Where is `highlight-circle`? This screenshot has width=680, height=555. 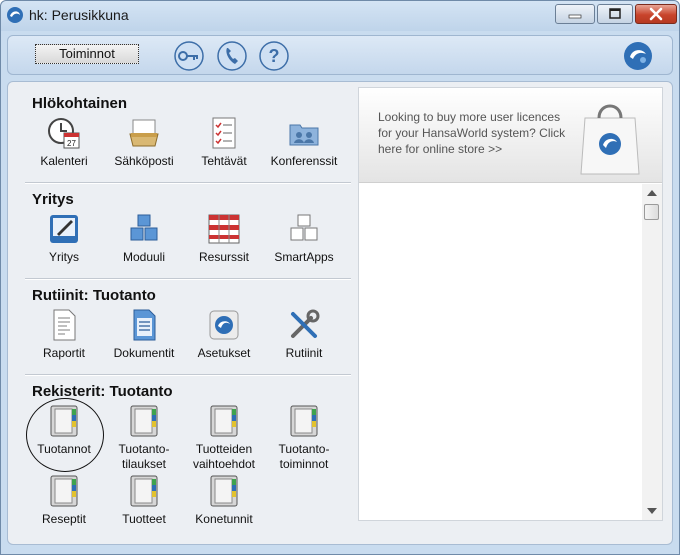 highlight-circle is located at coordinates (65, 435).